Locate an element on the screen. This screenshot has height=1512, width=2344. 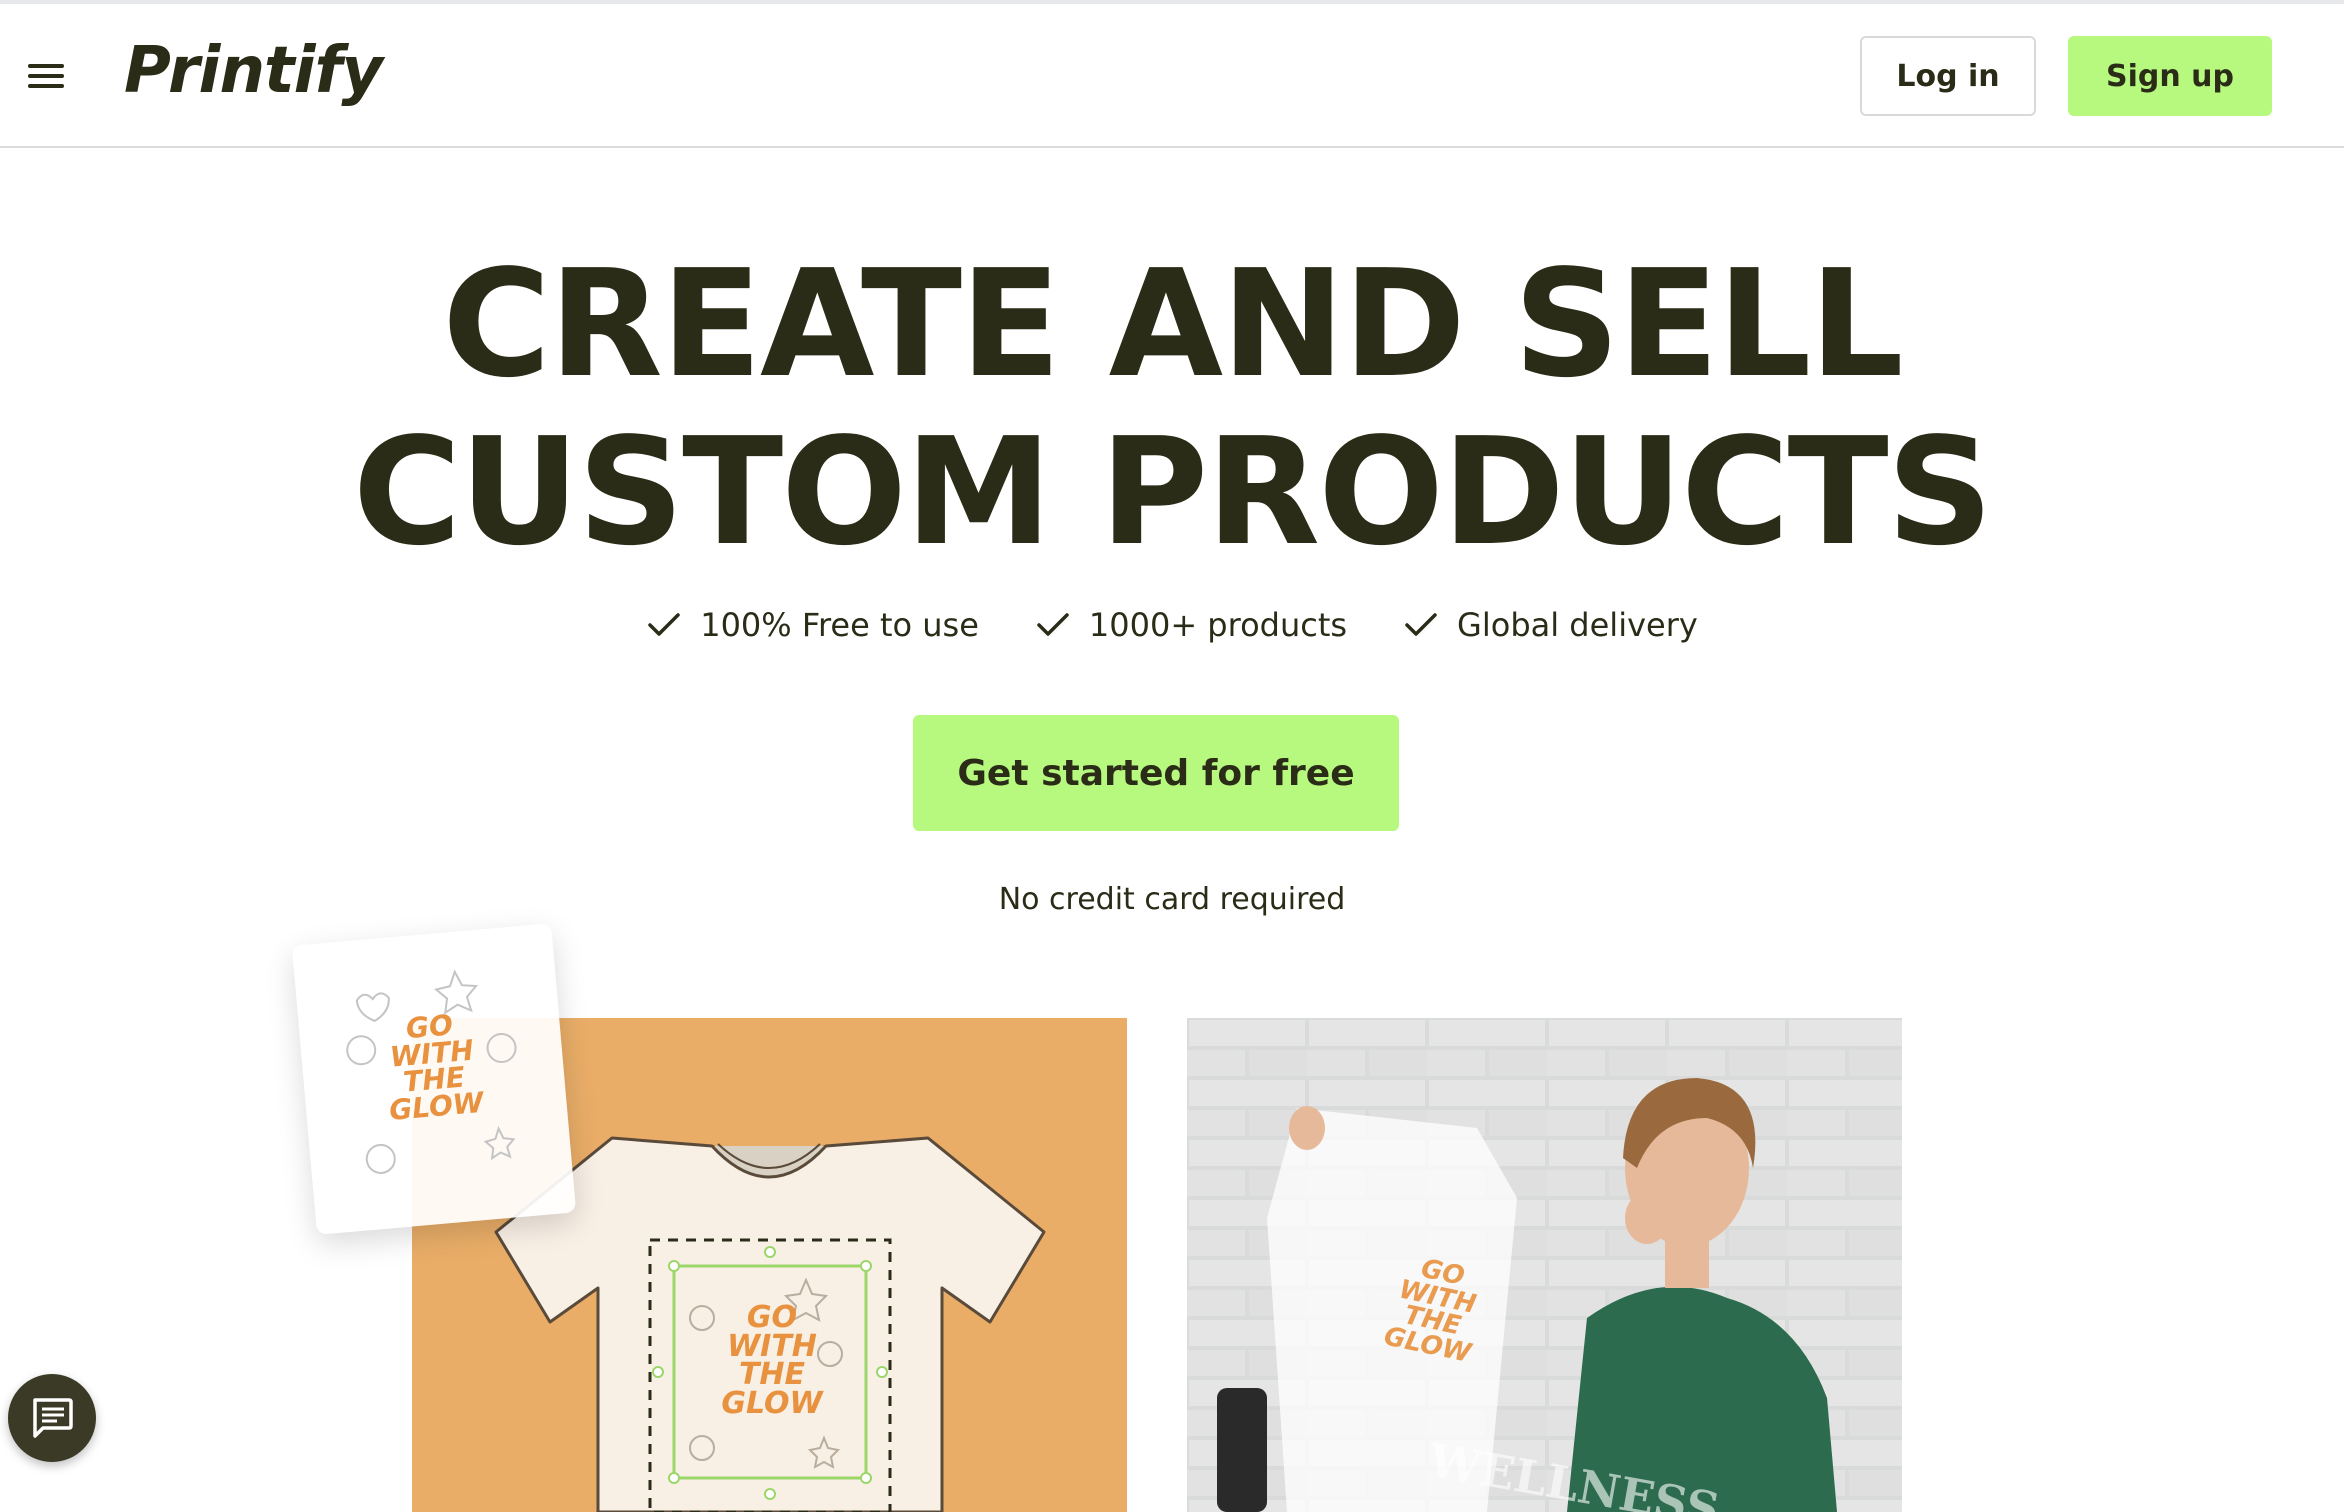
lifestyle-photo is located at coordinates (1544, 1265).